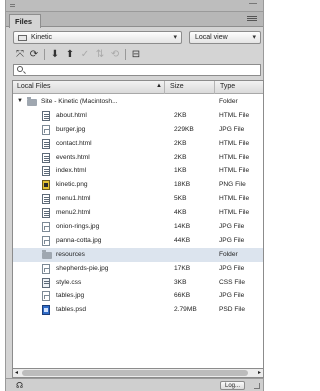 The height and width of the screenshot is (391, 320). Describe the element at coordinates (182, 185) in the screenshot. I see `file-size: 18KB` at that location.